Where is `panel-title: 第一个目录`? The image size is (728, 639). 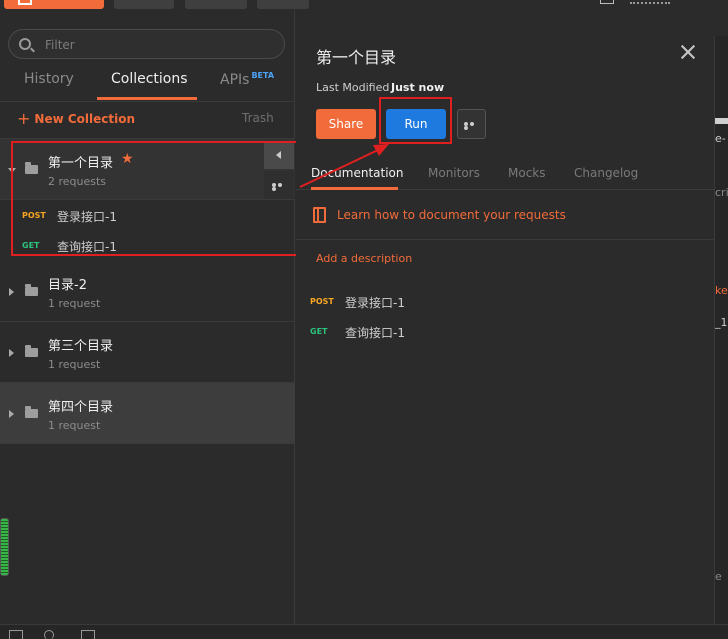
panel-title: 第一个目录 is located at coordinates (356, 57).